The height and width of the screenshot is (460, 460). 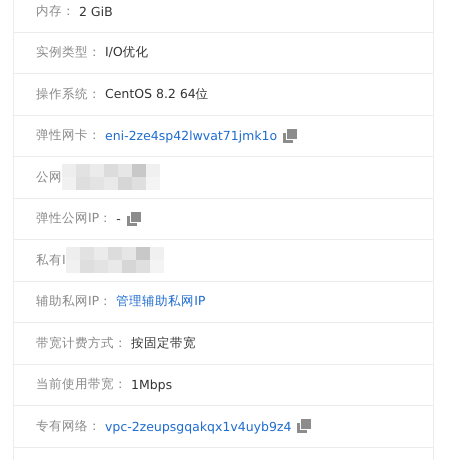 I want to click on field-value: I/O优化, so click(x=127, y=53).